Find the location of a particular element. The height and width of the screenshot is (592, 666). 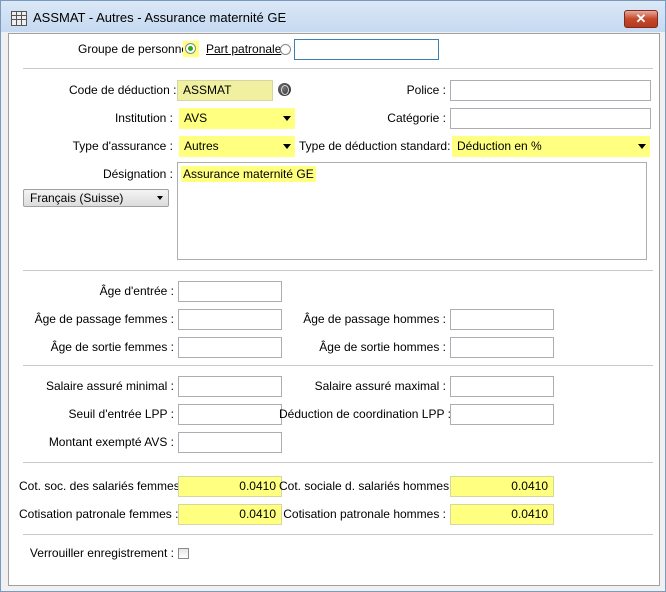

lock-label: Verrouiller enregistrement : is located at coordinates (101, 553).